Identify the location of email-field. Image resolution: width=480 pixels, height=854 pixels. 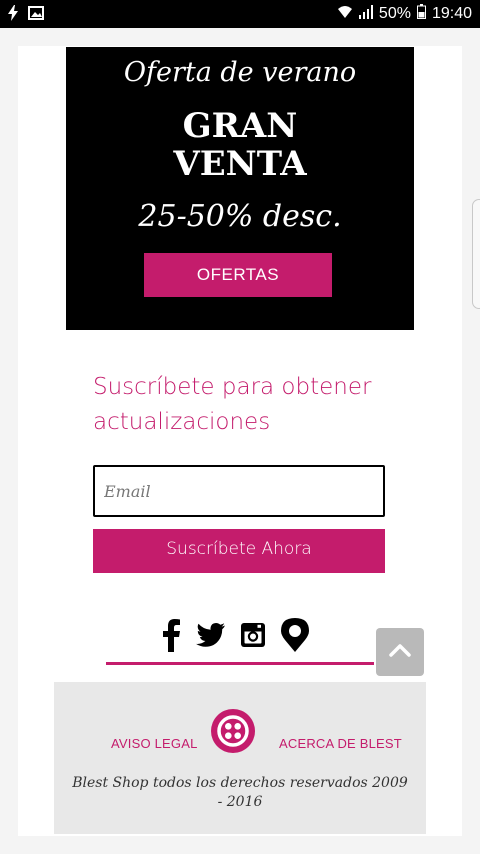
(239, 491).